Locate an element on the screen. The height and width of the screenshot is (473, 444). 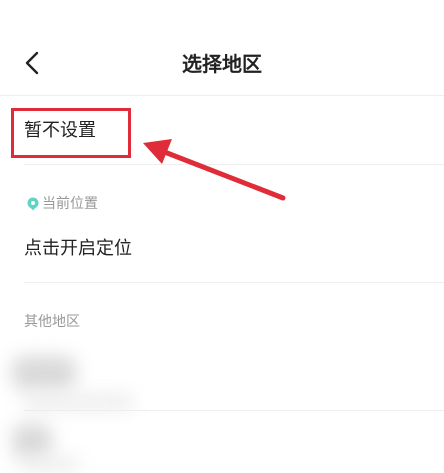
enable-location-option: 点击开启定位 is located at coordinates (78, 249).